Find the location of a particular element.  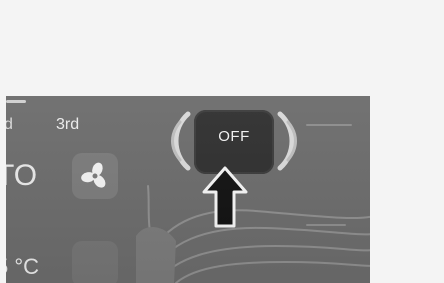

arrow-up-pointer-icon is located at coordinates (225, 197).